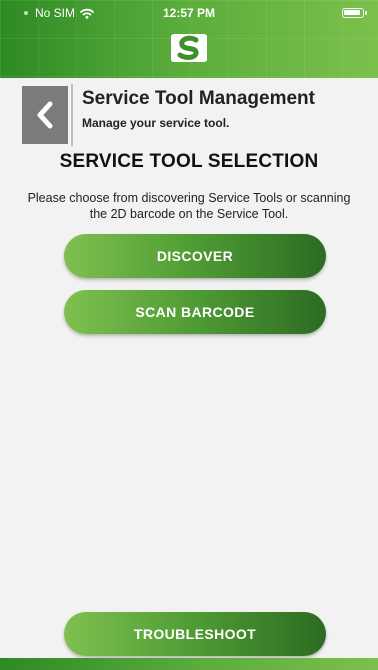  I want to click on back-button, so click(45, 115).